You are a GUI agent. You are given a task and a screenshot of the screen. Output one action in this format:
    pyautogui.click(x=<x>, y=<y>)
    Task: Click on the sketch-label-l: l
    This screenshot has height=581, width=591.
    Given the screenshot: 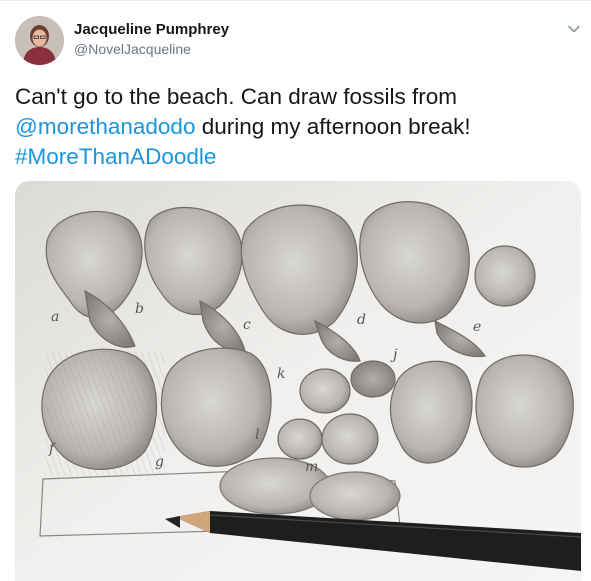 What is the action you would take?
    pyautogui.click(x=257, y=435)
    